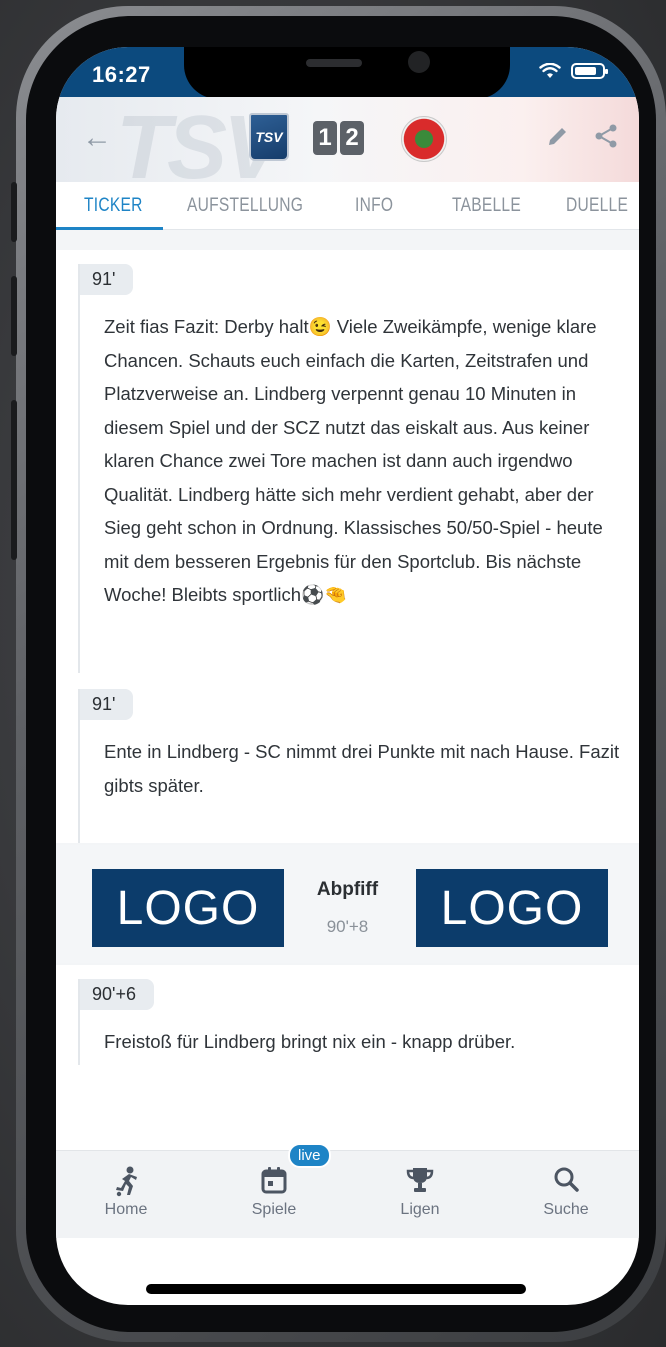 Image resolution: width=666 pixels, height=1347 pixels. Describe the element at coordinates (420, 1209) in the screenshot. I see `nav-label: Ligen` at that location.